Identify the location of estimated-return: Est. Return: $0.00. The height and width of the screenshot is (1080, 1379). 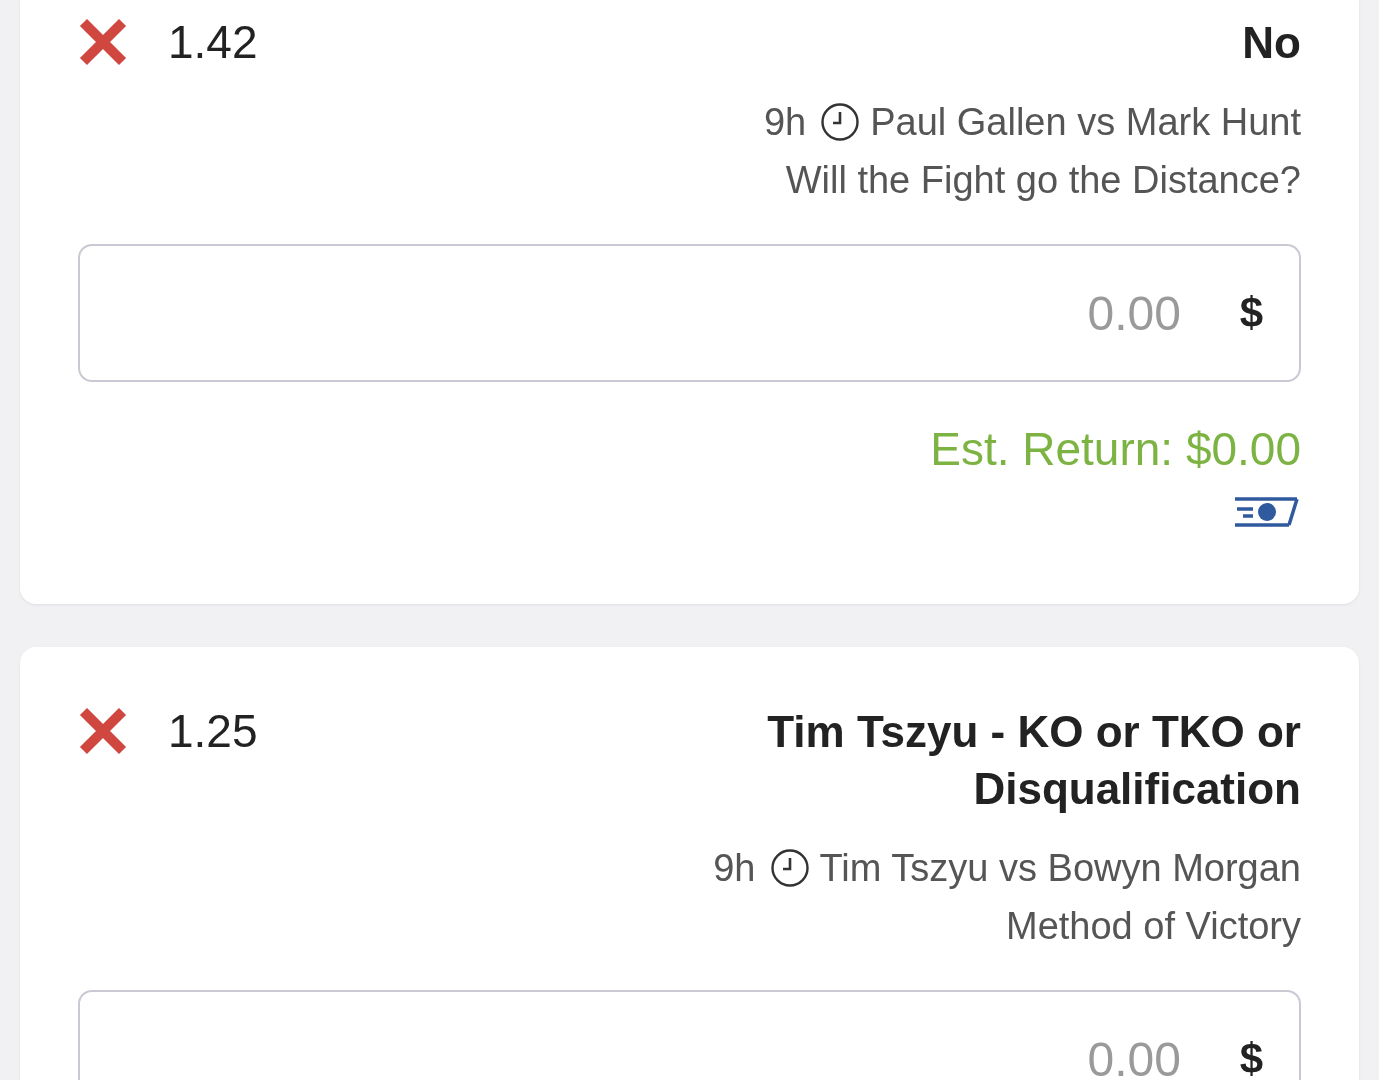
(1115, 449).